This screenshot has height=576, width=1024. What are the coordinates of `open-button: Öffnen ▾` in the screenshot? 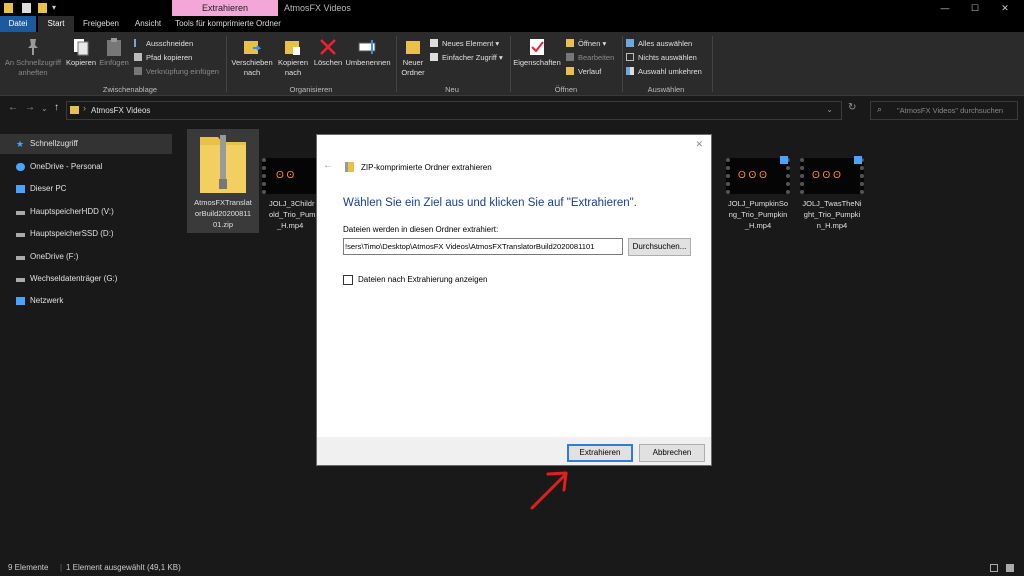 It's located at (586, 44).